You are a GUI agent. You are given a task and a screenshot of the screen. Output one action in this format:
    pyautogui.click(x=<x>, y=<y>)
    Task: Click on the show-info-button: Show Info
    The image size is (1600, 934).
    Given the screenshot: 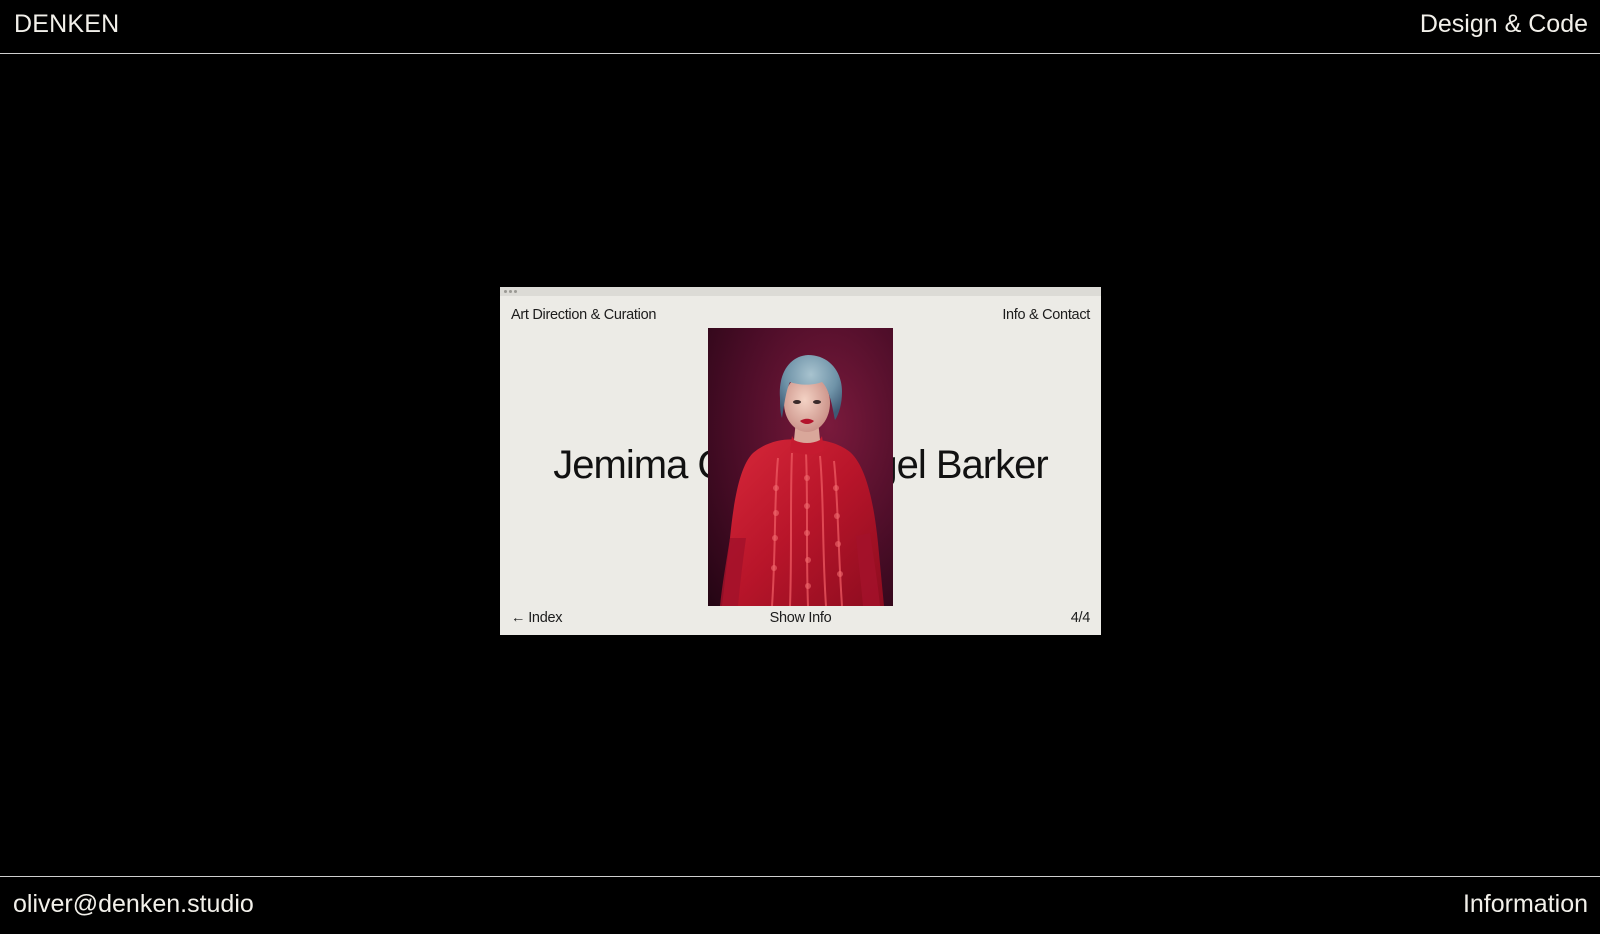 What is the action you would take?
    pyautogui.click(x=801, y=618)
    